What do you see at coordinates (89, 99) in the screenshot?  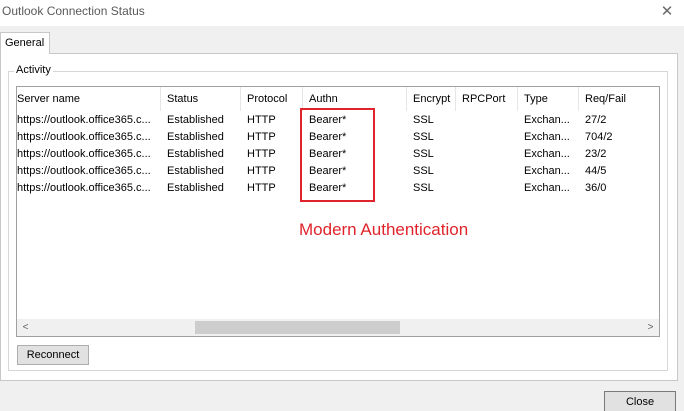 I see `column-header-server-name: Server name` at bounding box center [89, 99].